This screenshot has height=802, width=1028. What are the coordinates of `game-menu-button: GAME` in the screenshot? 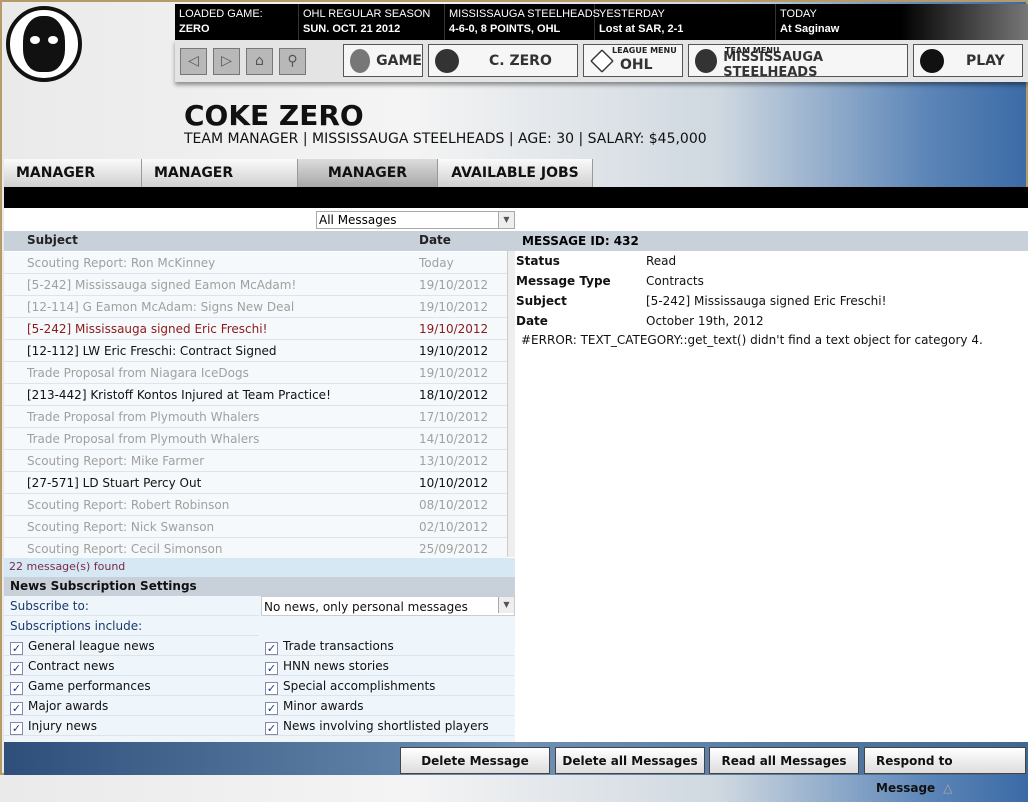 It's located at (383, 60).